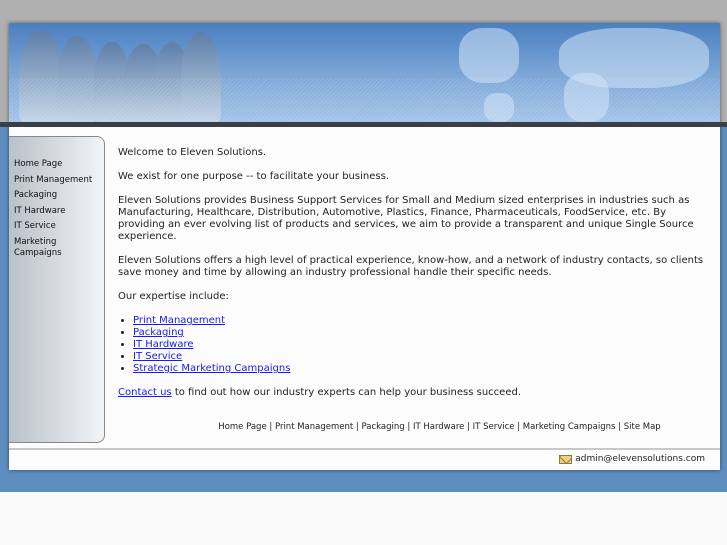  I want to click on sidebar-item-home: Home Page, so click(56, 164).